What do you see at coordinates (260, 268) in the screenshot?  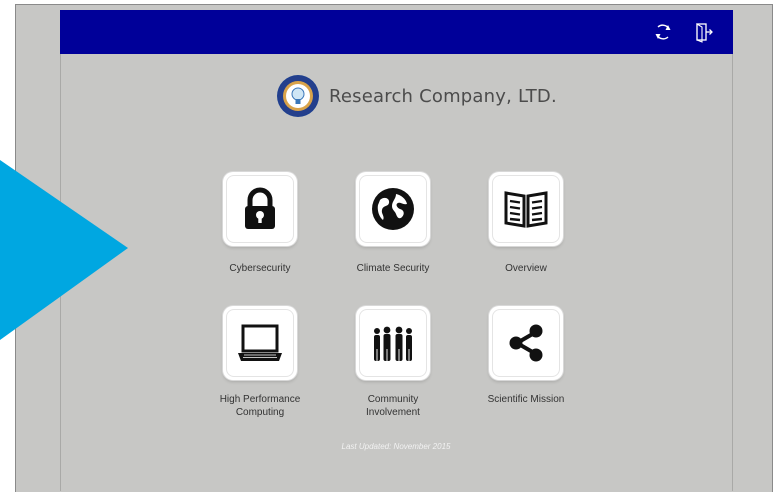 I see `tile-label-cybersecurity: Cybersecurity` at bounding box center [260, 268].